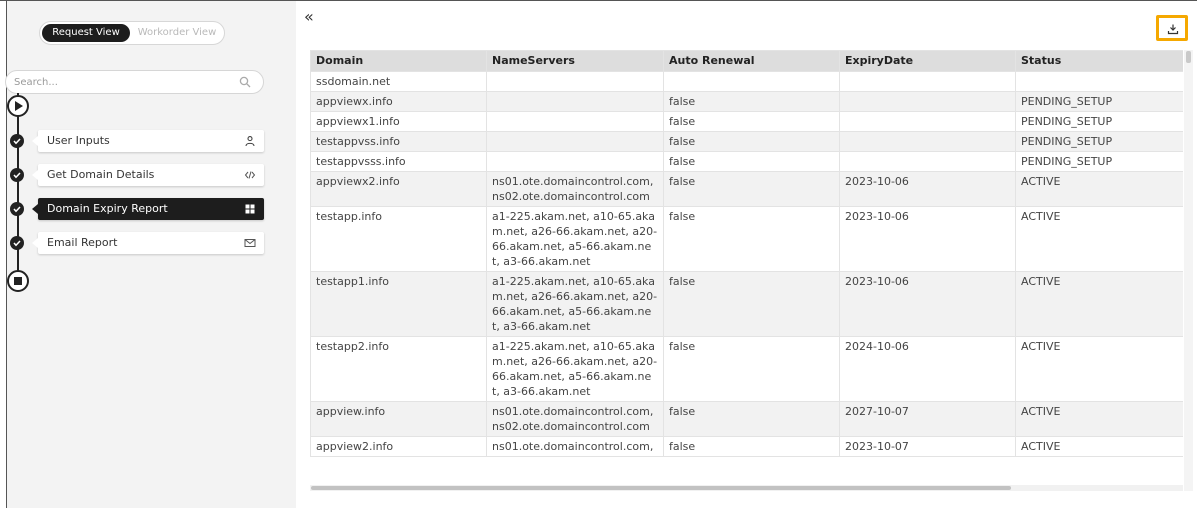 Image resolution: width=1197 pixels, height=508 pixels. I want to click on horizontal-scroll-thumb, so click(661, 488).